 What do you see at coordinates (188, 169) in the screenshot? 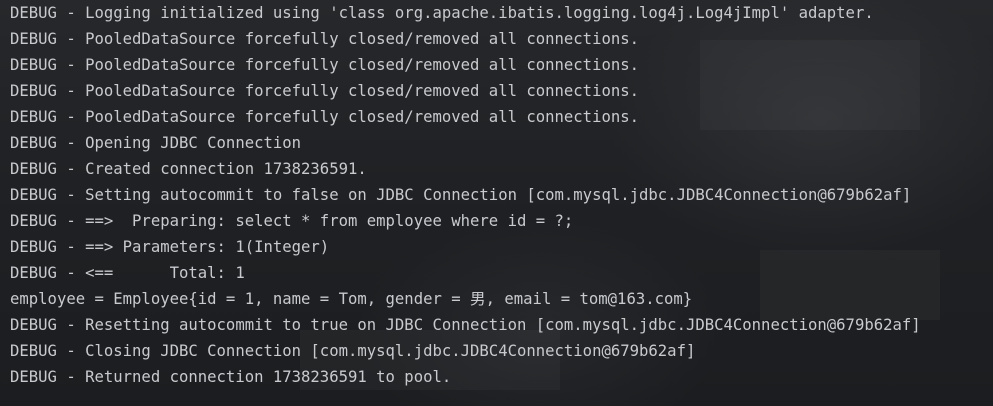
I see `log-line: DEBUG - Created connection 1738236591.` at bounding box center [188, 169].